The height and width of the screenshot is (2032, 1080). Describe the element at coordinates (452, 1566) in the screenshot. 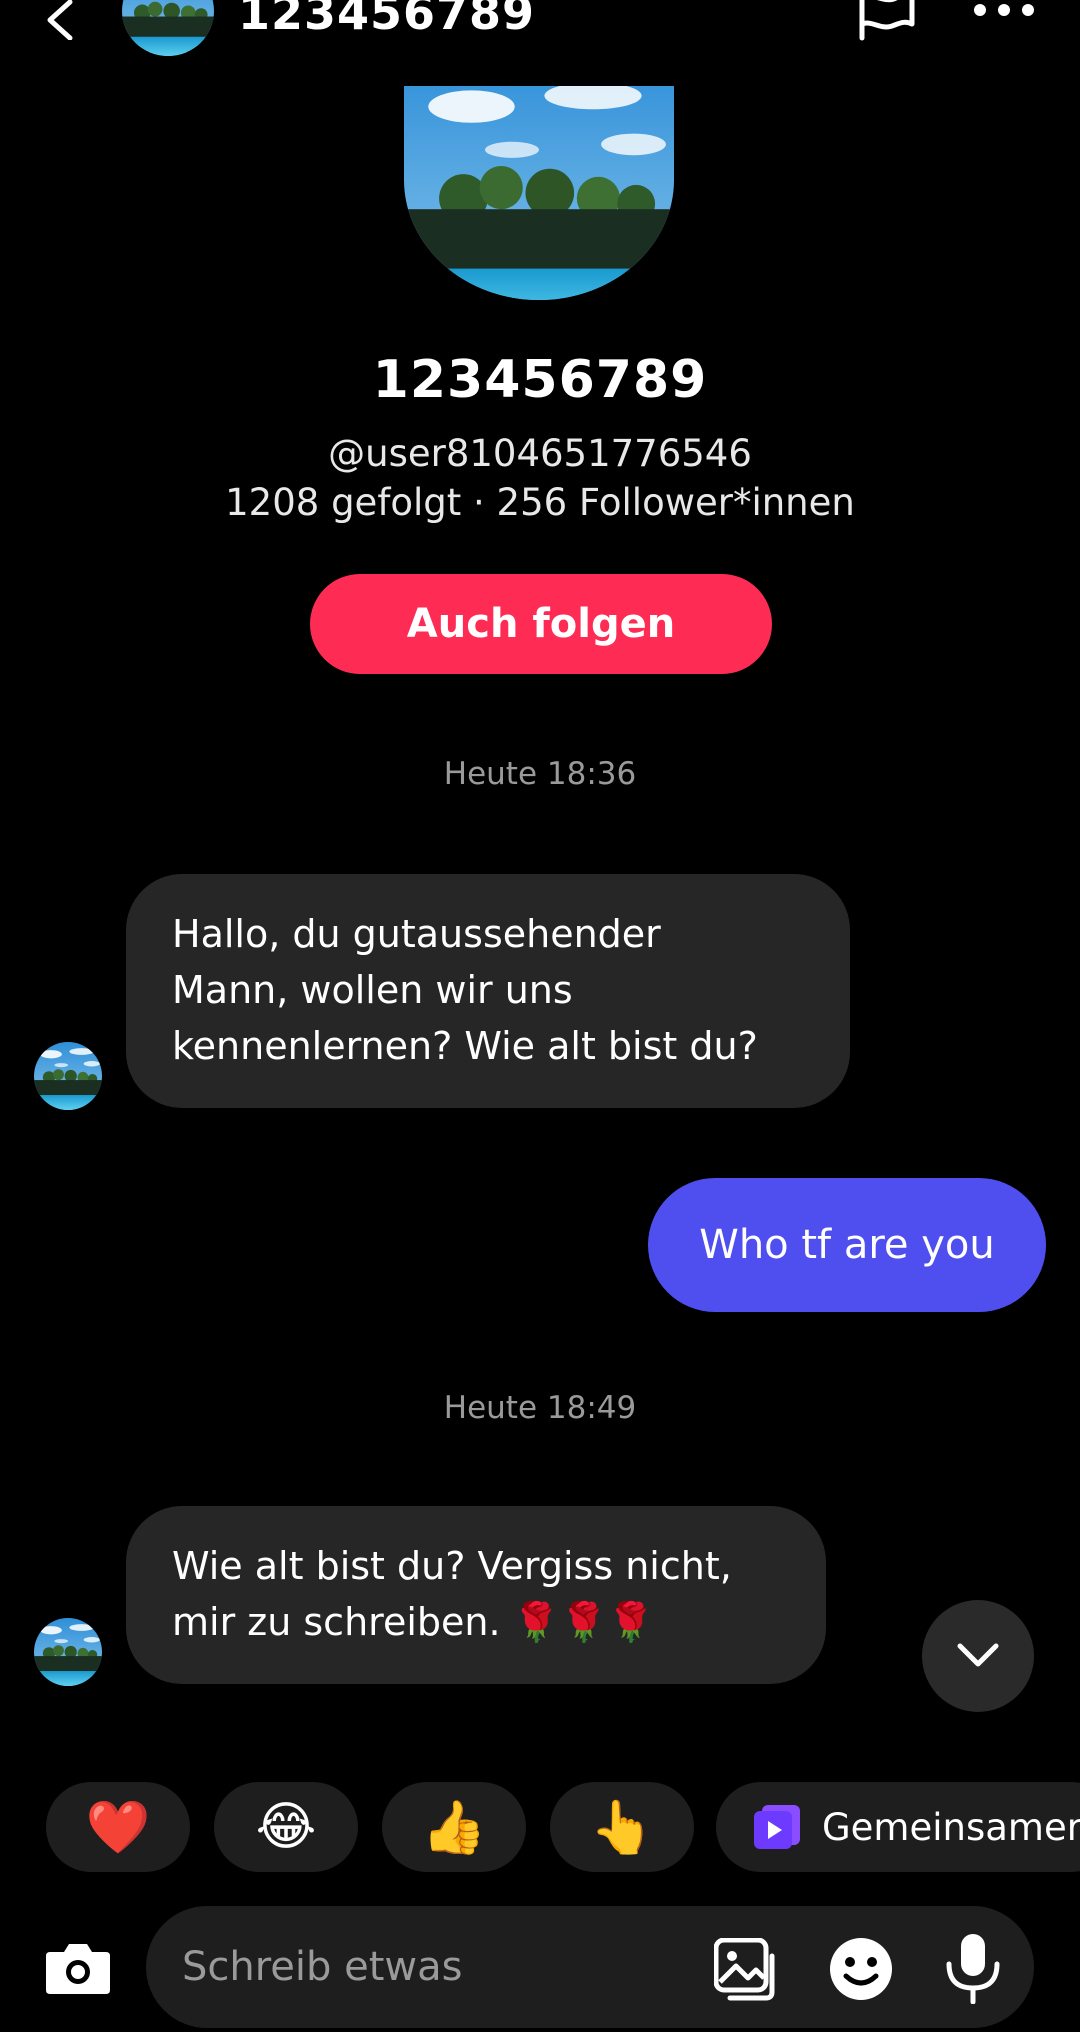

I see `message-line: Wie alt bist du? Vergiss nicht,` at that location.